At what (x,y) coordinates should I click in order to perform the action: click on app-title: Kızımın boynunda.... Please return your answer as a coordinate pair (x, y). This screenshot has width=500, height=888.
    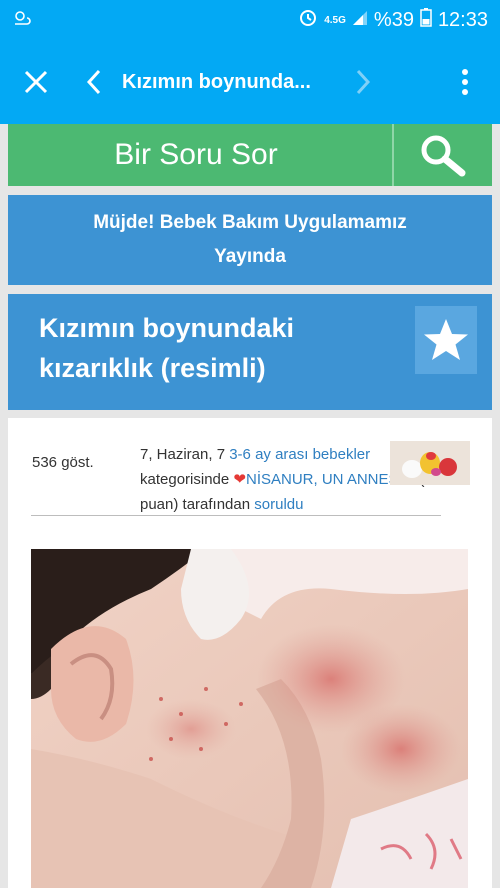
    Looking at the image, I should click on (216, 81).